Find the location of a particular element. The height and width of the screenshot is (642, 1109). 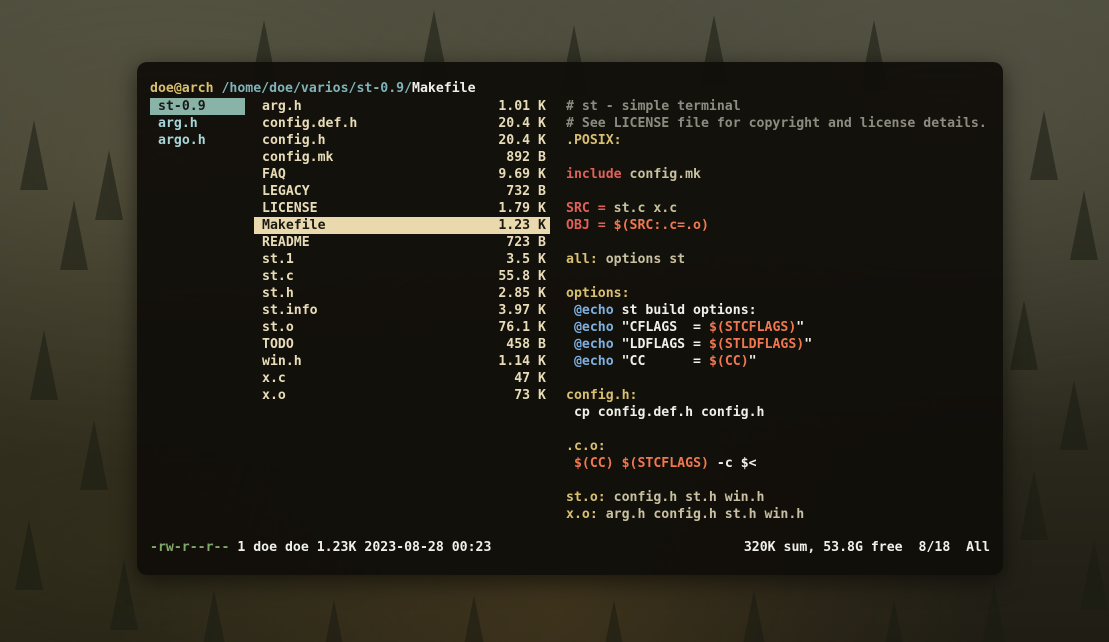

file-row: config.mk 892 B is located at coordinates (402, 157).